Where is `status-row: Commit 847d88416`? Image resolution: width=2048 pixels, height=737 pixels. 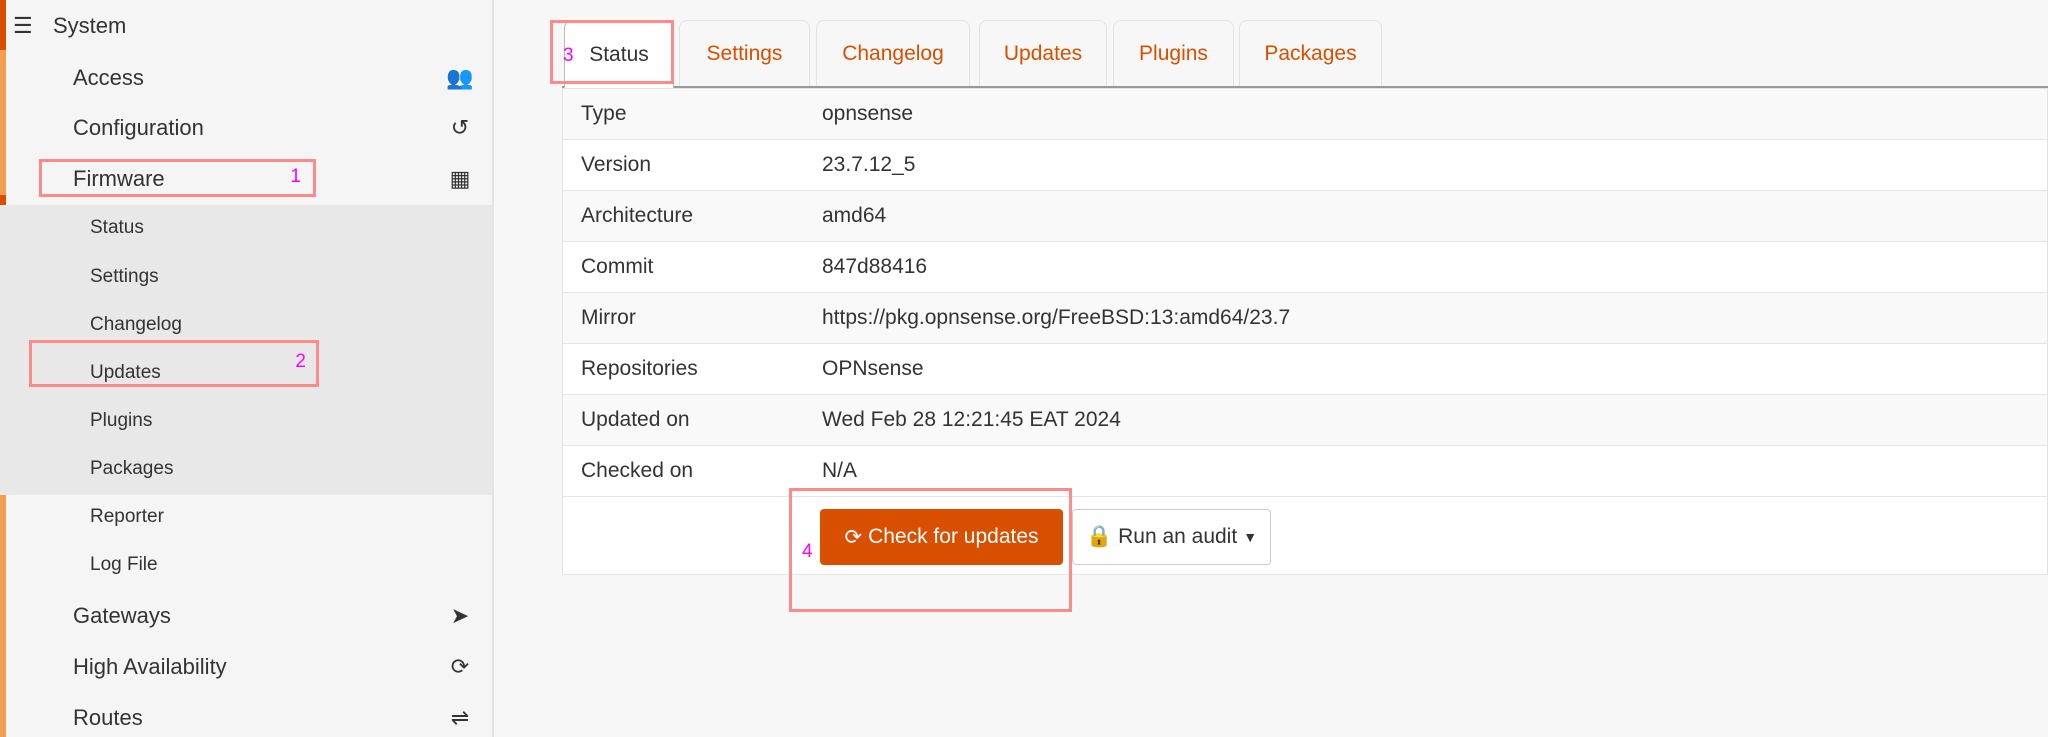 status-row: Commit 847d88416 is located at coordinates (1305, 267).